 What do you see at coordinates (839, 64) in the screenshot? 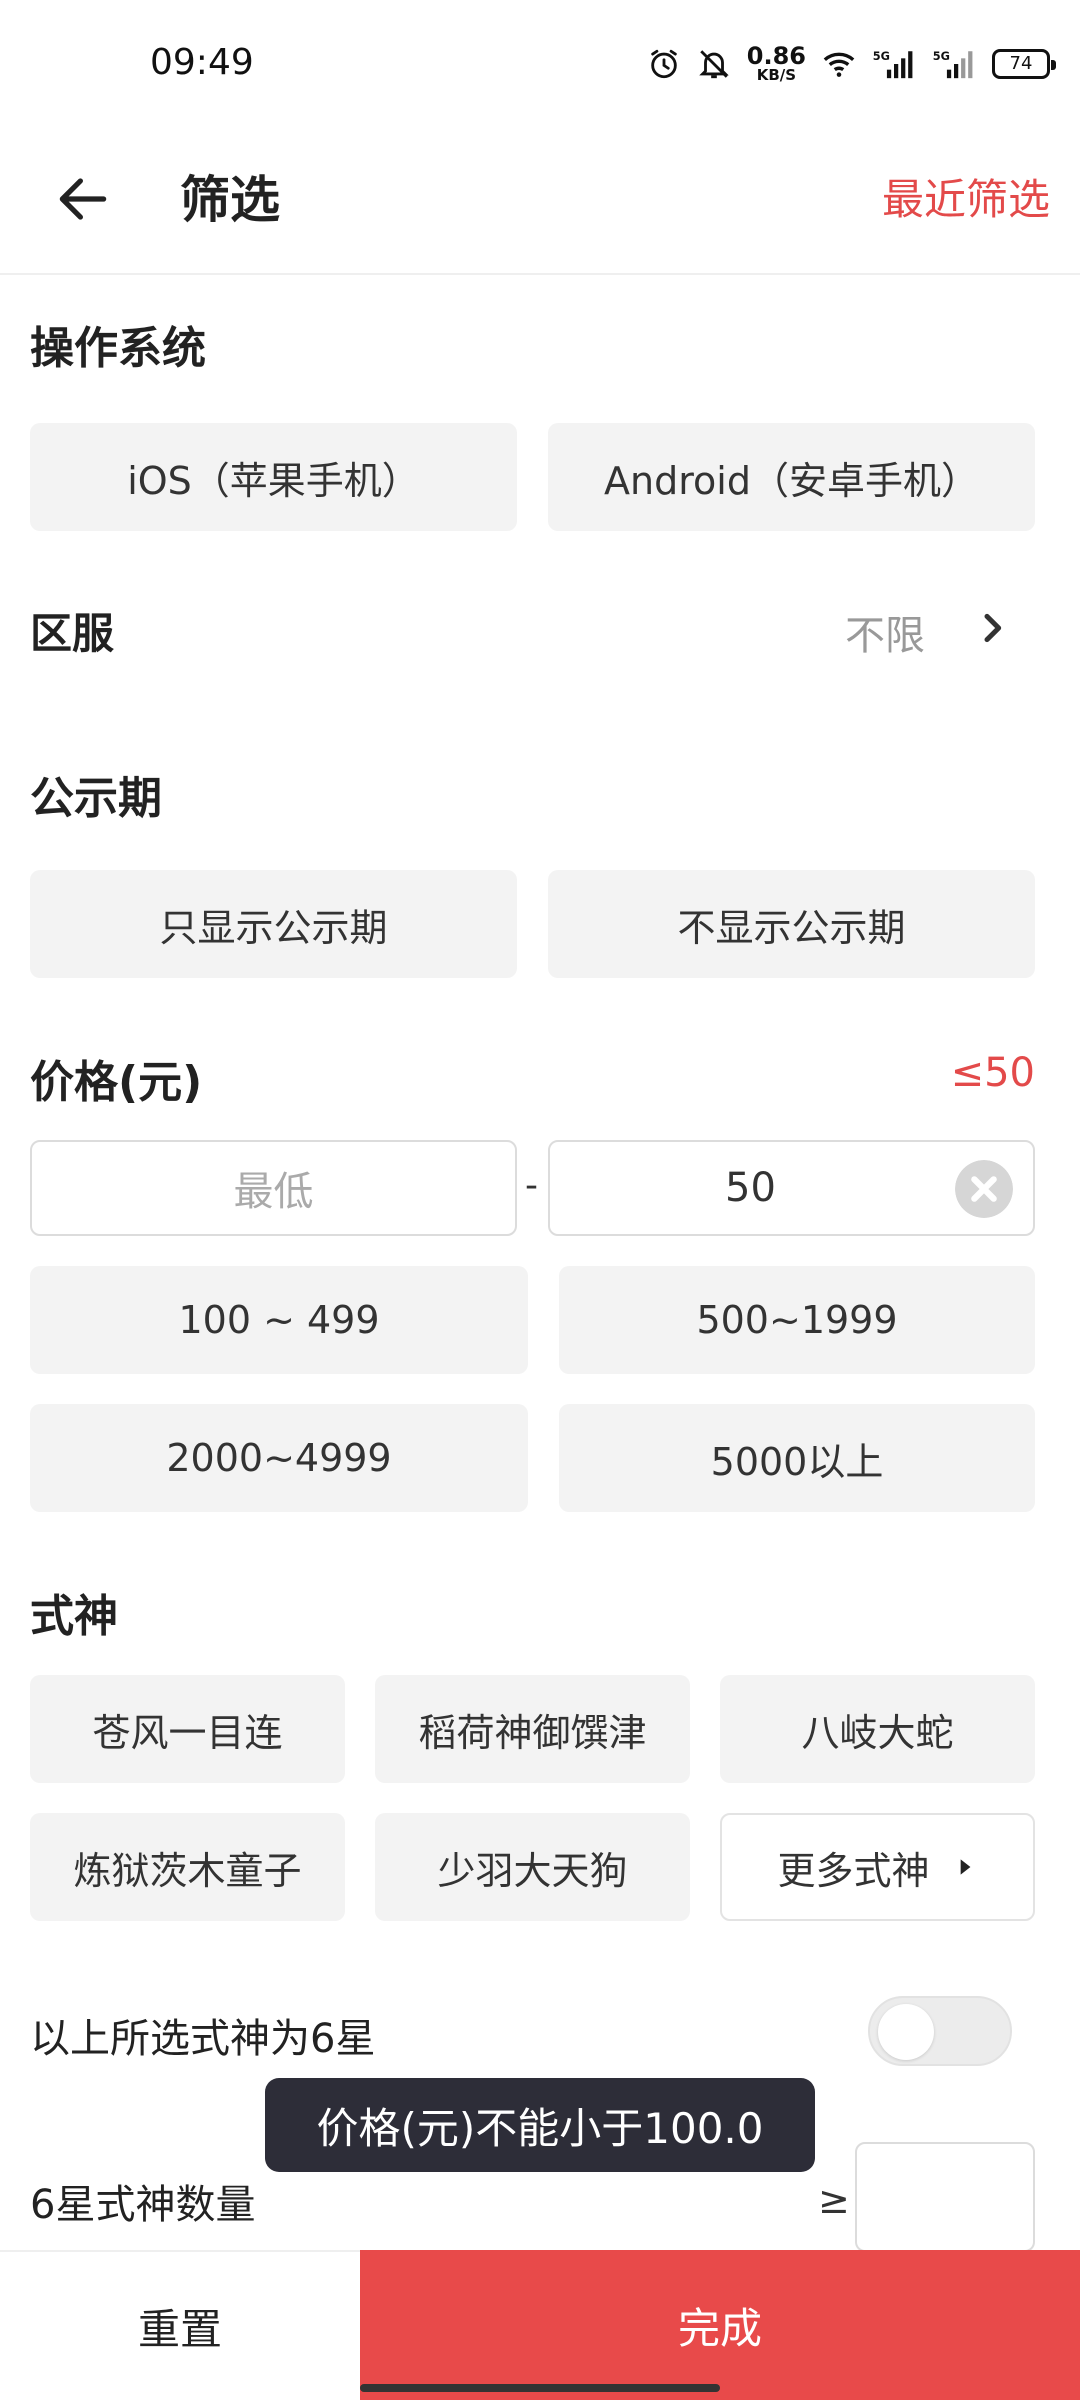
I see `wifi-icon` at bounding box center [839, 64].